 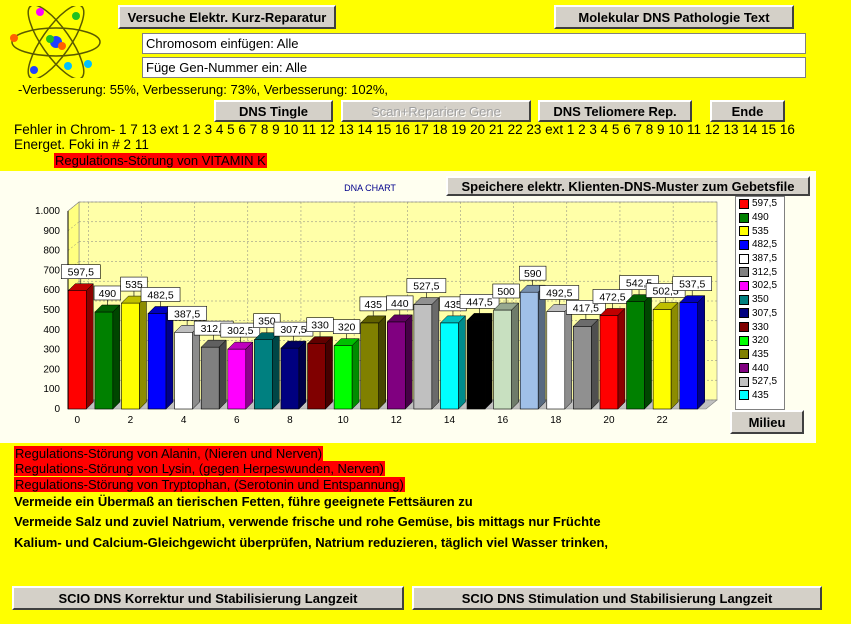 I want to click on atom-icon, so click(x=56, y=42).